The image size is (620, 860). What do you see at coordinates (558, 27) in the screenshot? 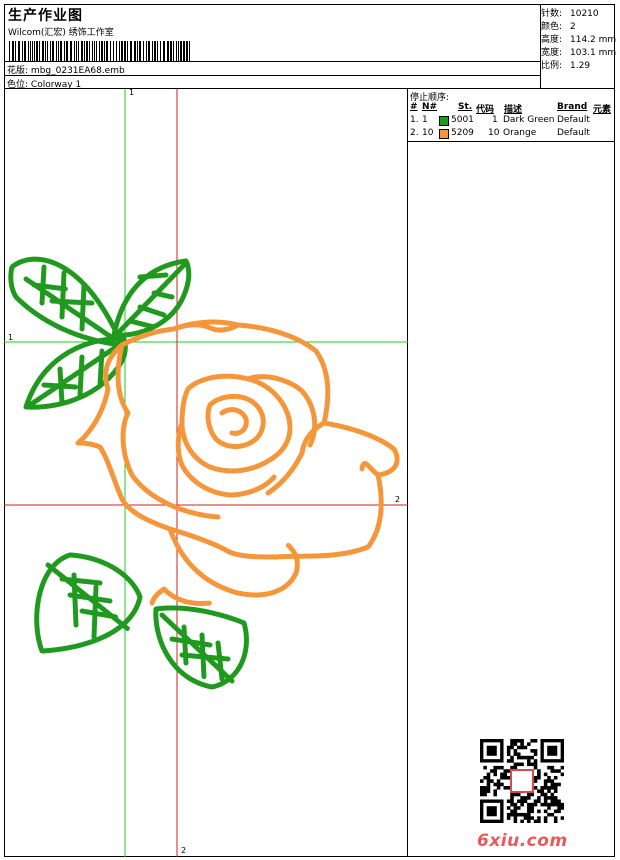
I see `stat-colors: 颜色: 2` at bounding box center [558, 27].